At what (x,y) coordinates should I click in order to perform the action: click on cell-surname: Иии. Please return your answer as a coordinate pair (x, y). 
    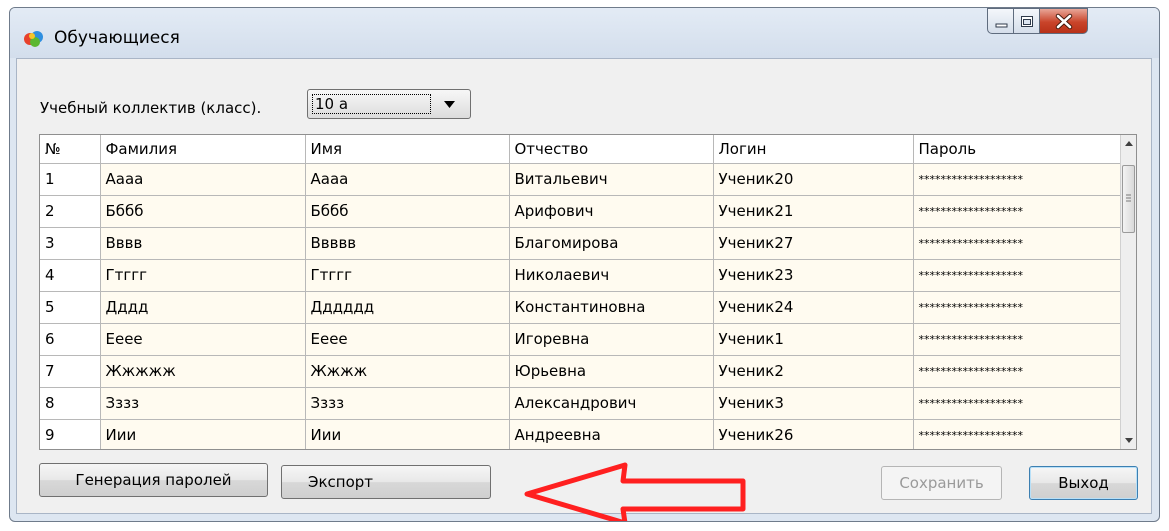
    Looking at the image, I should click on (203, 434).